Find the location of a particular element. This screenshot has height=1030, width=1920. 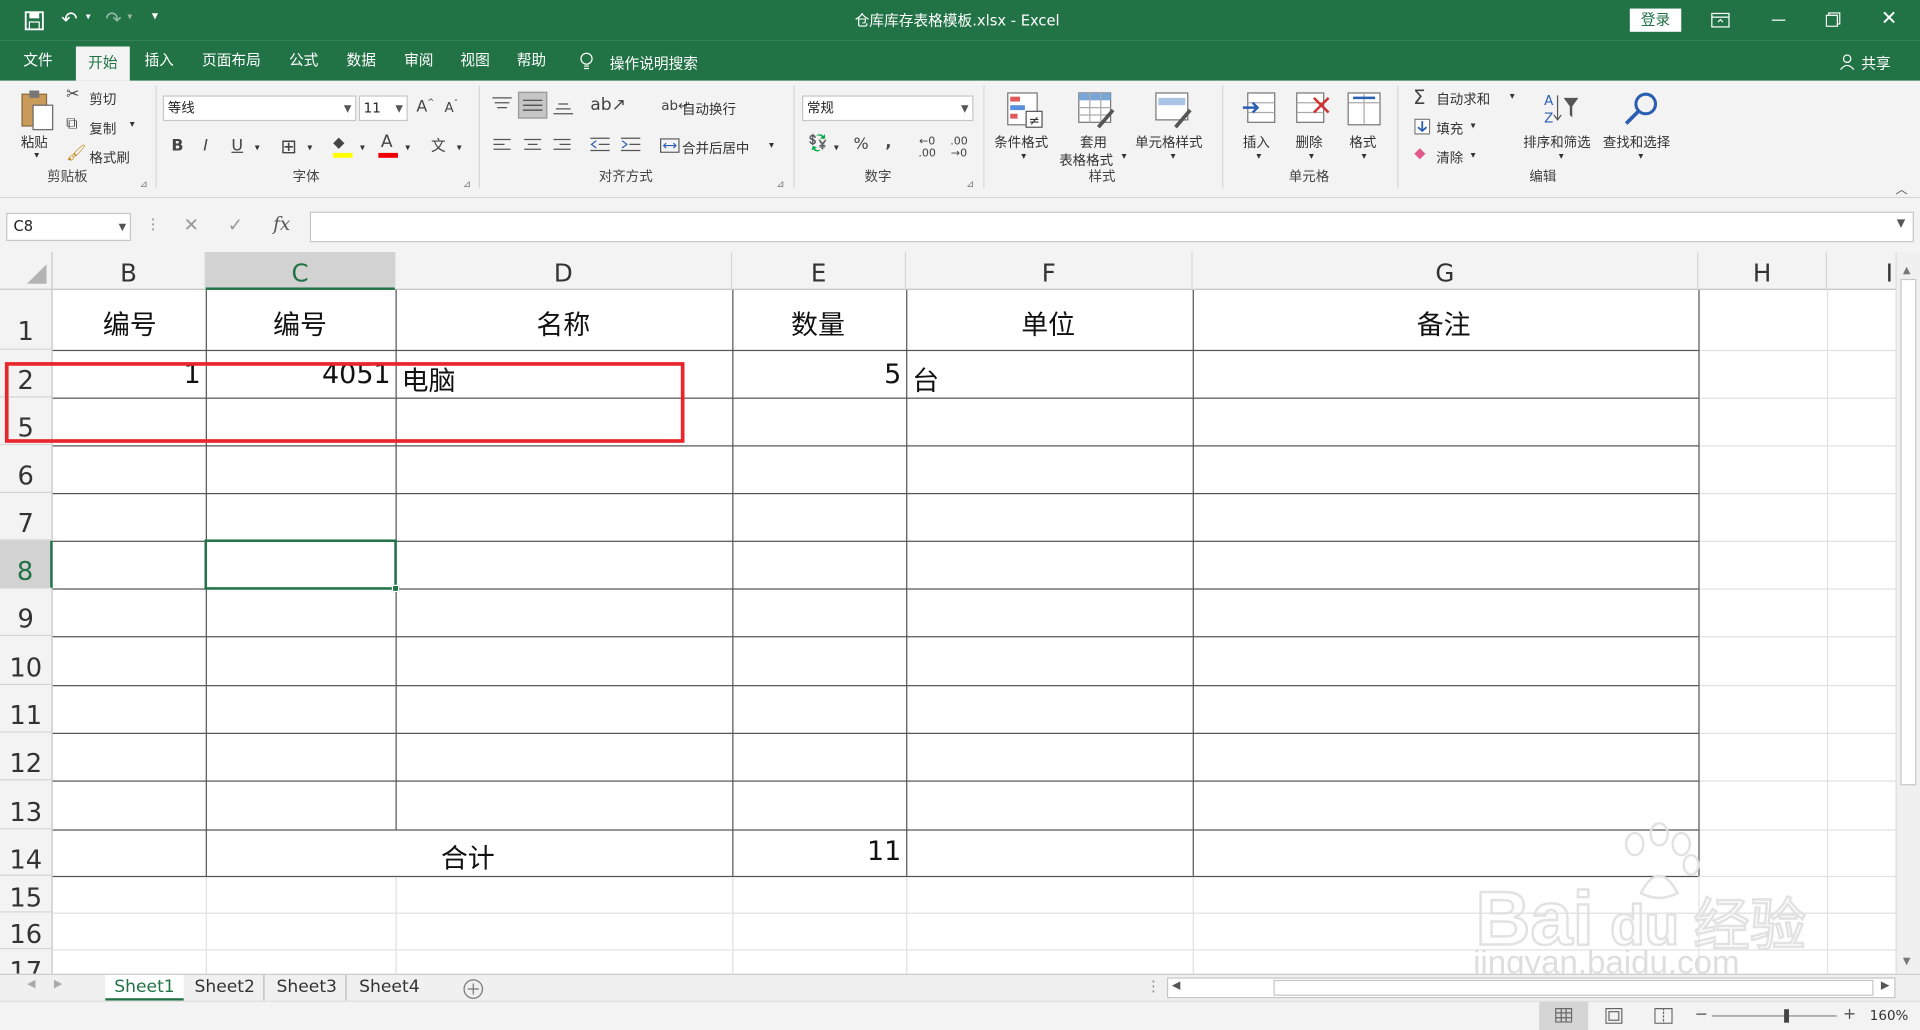

add-sheet-icon is located at coordinates (473, 989).